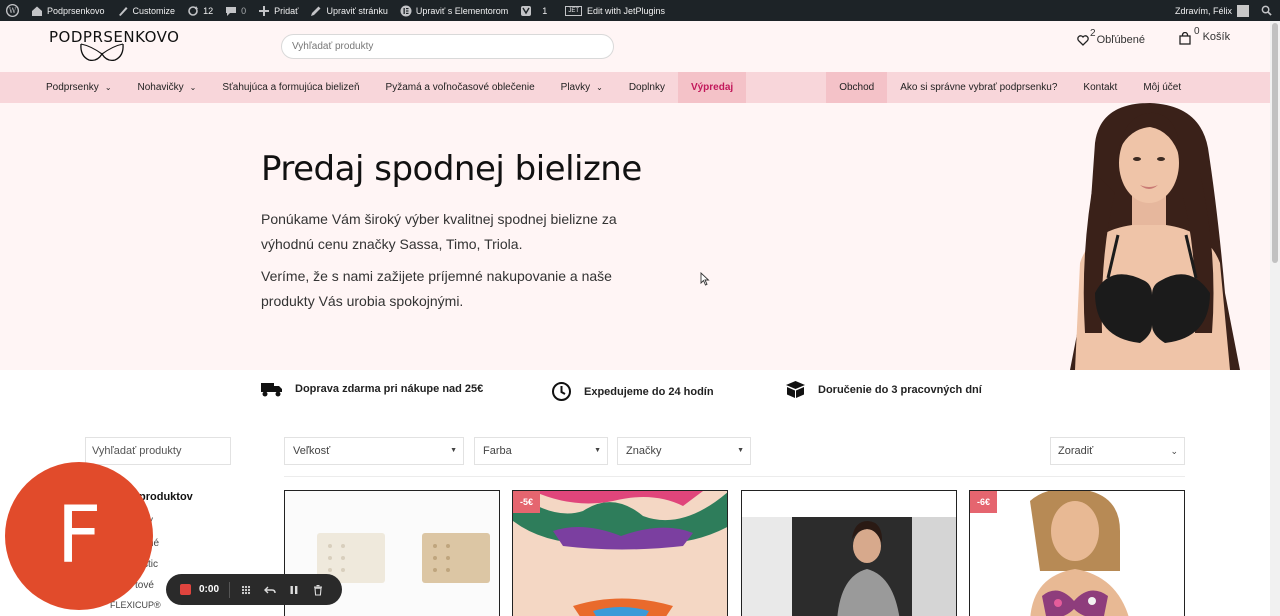 The width and height of the screenshot is (1280, 616). I want to click on filter-divider, so click(734, 476).